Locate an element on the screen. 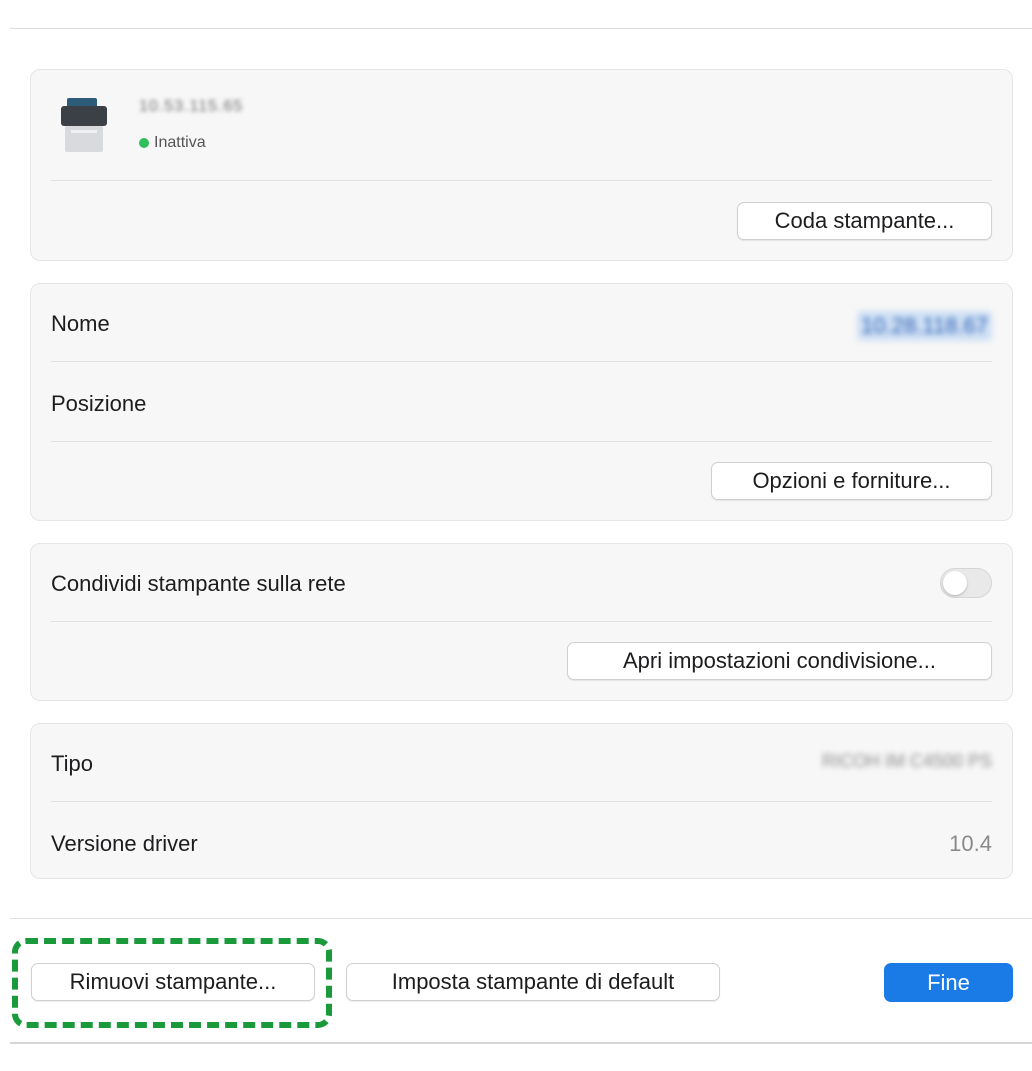 This screenshot has width=1032, height=1071. remove-button-highlight is located at coordinates (172, 983).